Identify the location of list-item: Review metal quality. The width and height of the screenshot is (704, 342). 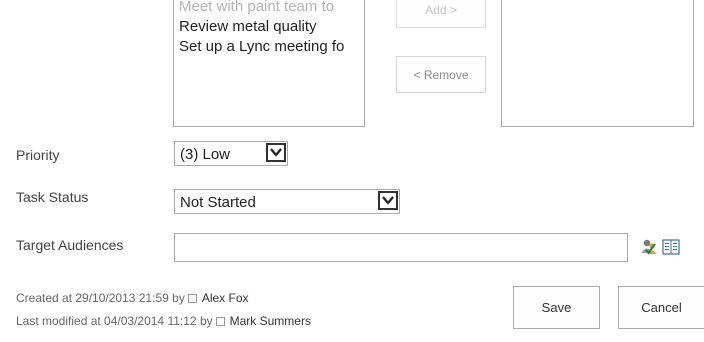
(269, 27).